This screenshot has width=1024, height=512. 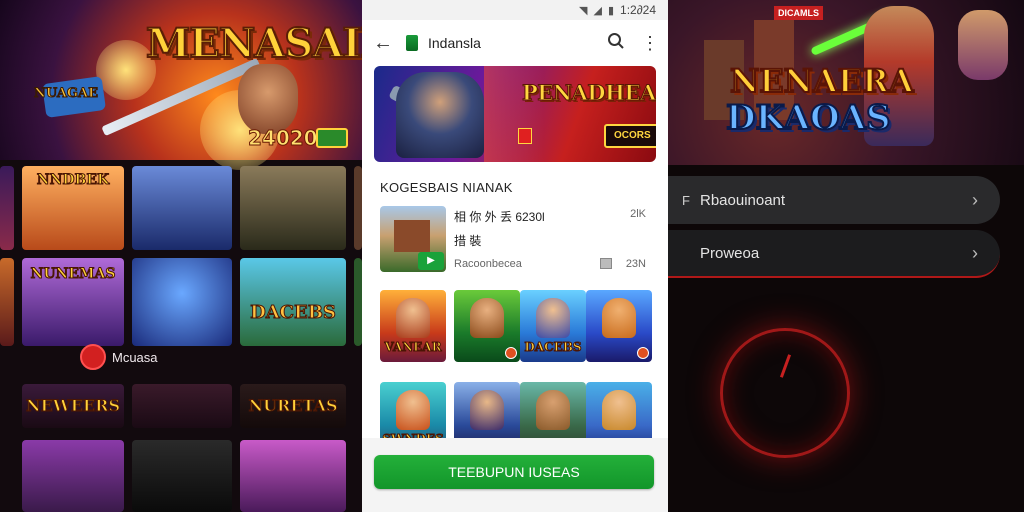 I want to click on right-hero-banner: DICAMLS NENAERA DKAOAS, so click(x=846, y=82).